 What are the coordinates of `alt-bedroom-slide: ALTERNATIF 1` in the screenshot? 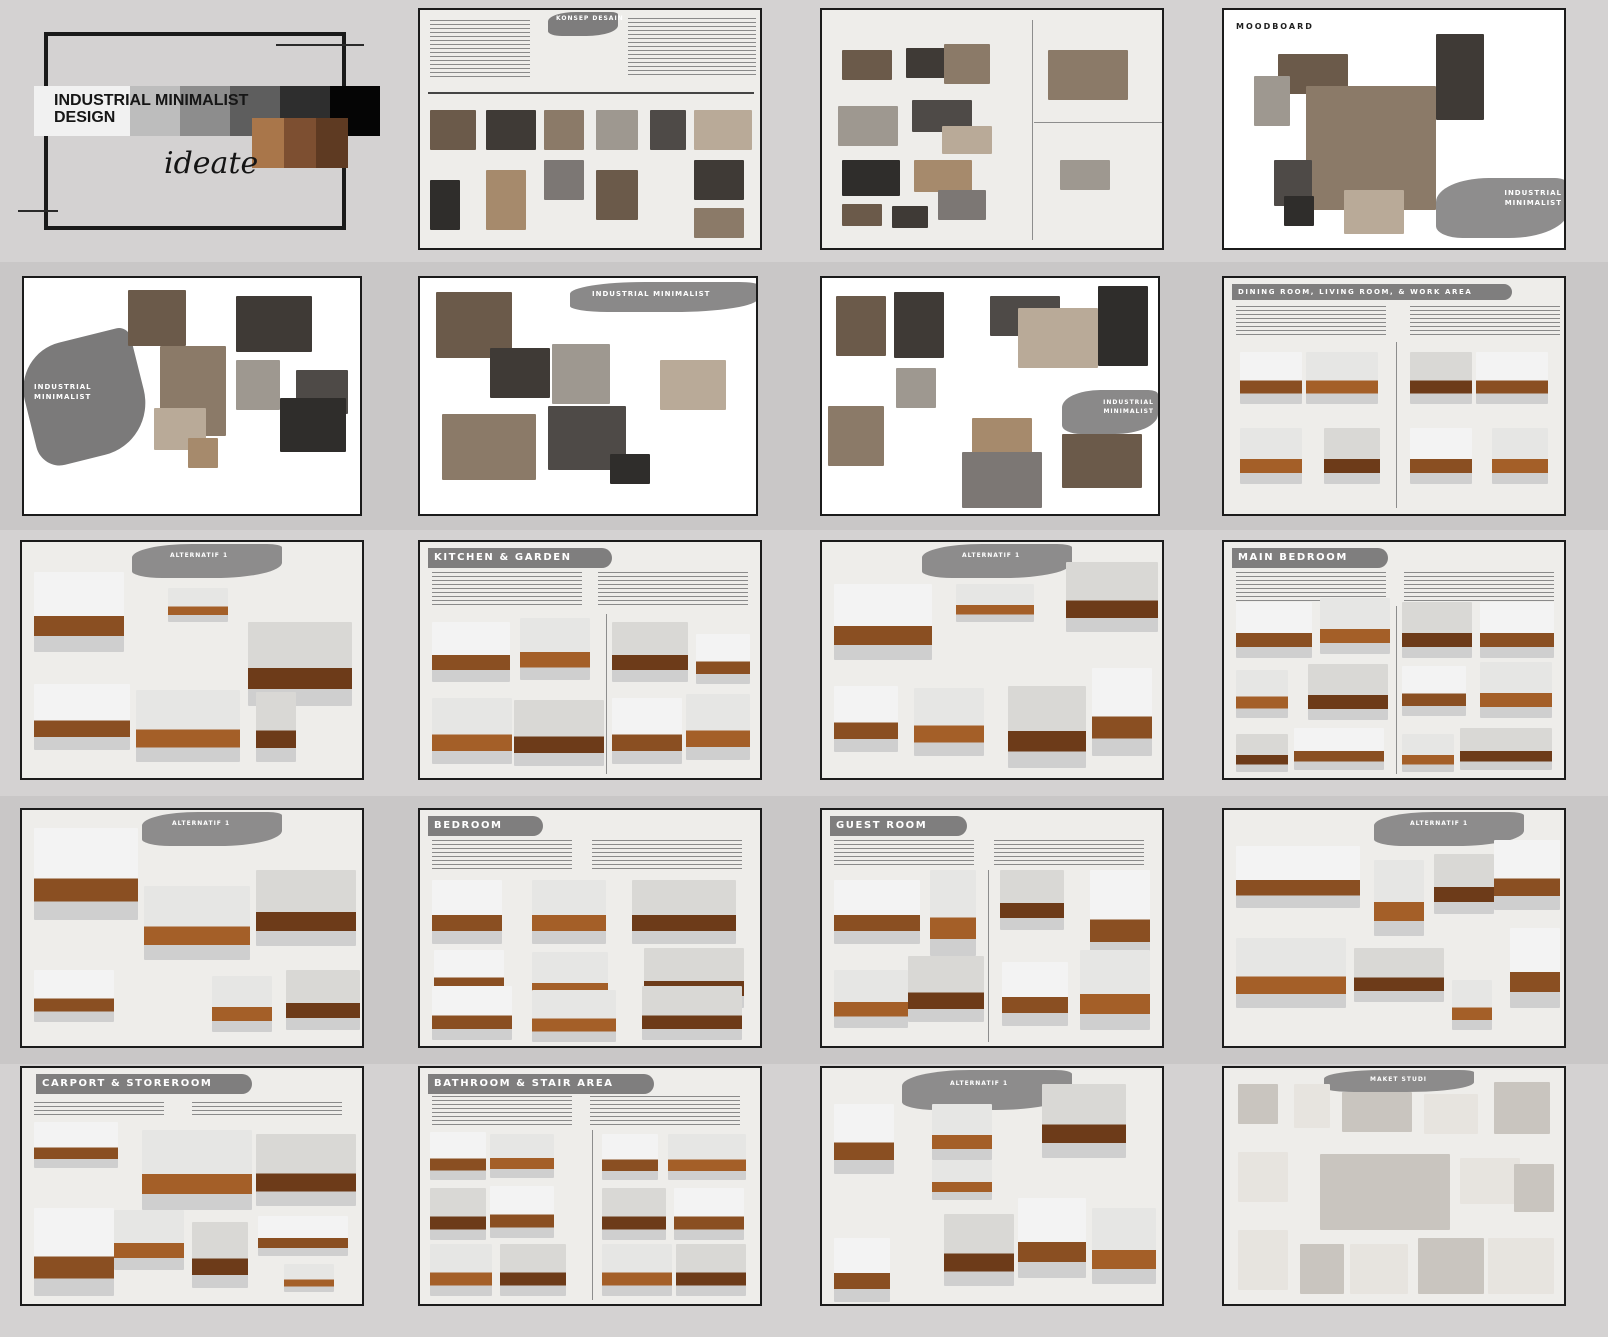 It's located at (192, 928).